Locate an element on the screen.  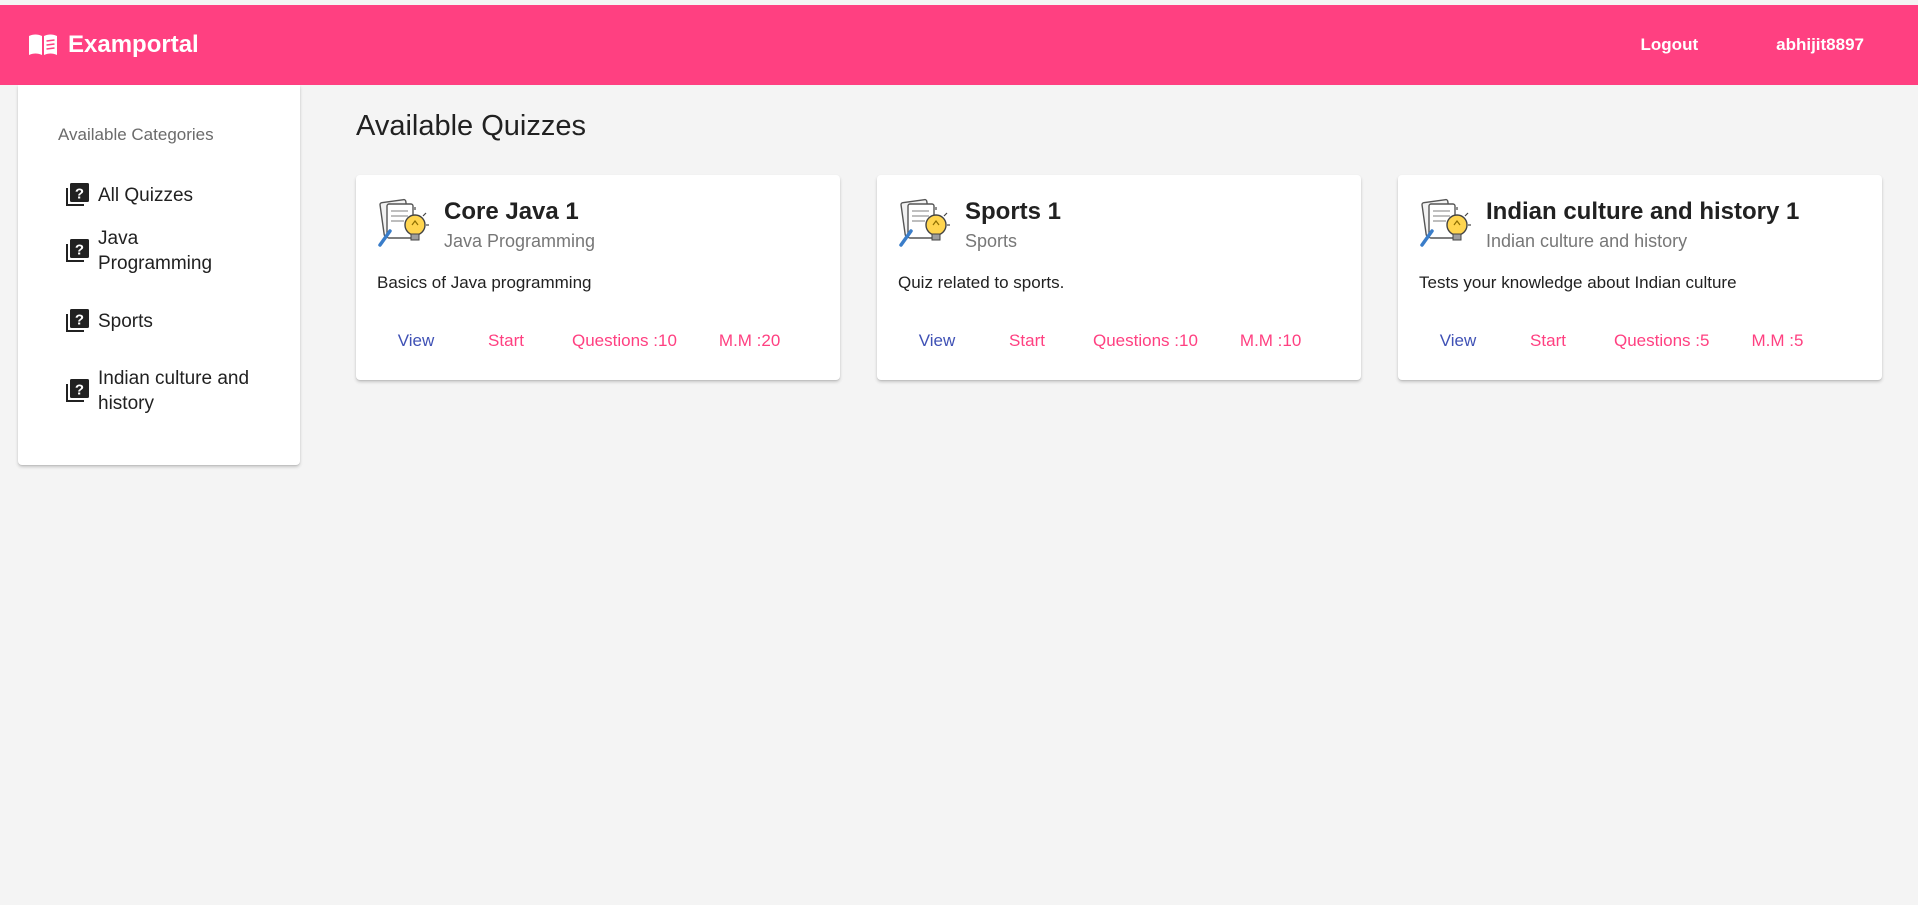
brand-title: Examportal is located at coordinates (133, 44).